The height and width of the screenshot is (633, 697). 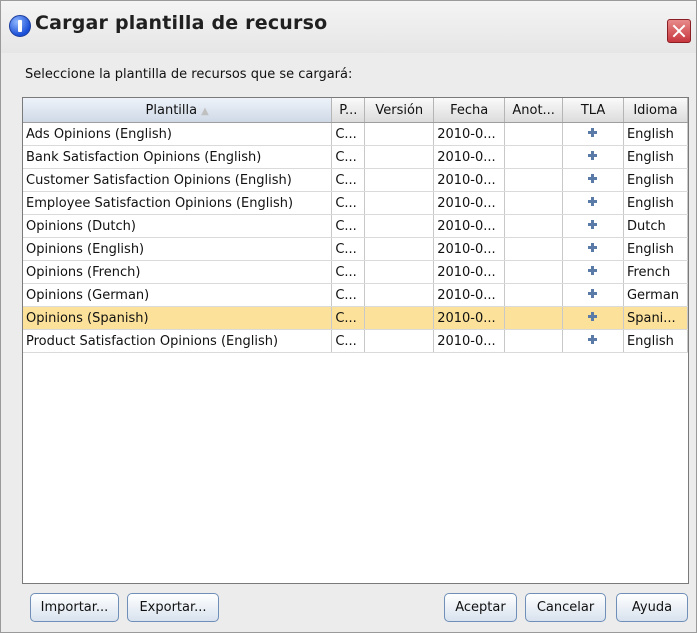 I want to click on table-row: Opinions (English) C... 2010-0... English, so click(x=355, y=249).